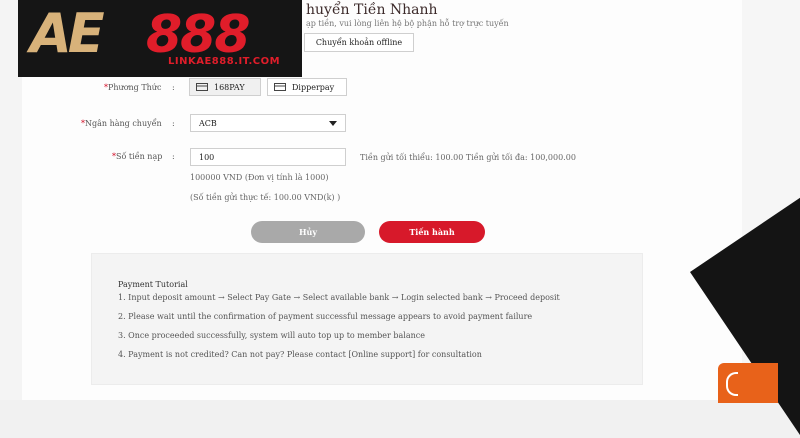 The width and height of the screenshot is (800, 438). I want to click on amount-input, so click(268, 157).